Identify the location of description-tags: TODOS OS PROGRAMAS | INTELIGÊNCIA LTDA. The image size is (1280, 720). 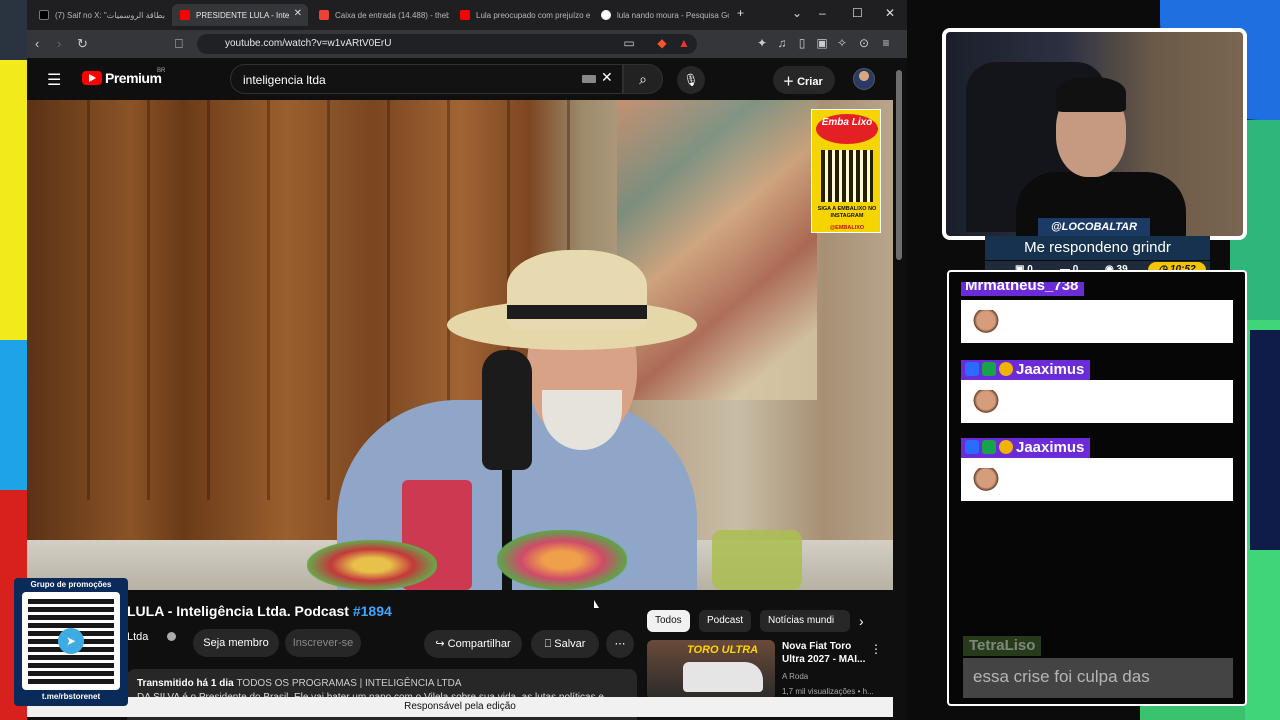
(348, 683).